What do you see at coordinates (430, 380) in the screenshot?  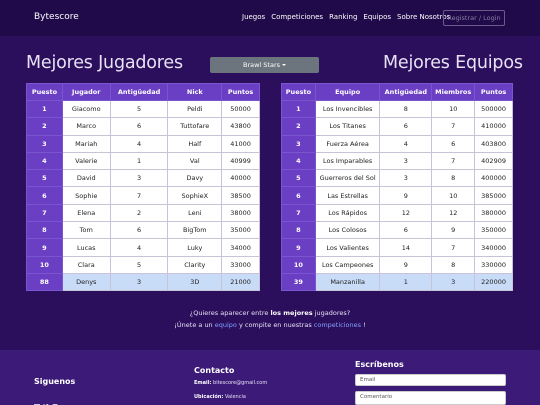 I see `footer-email-input: Email` at bounding box center [430, 380].